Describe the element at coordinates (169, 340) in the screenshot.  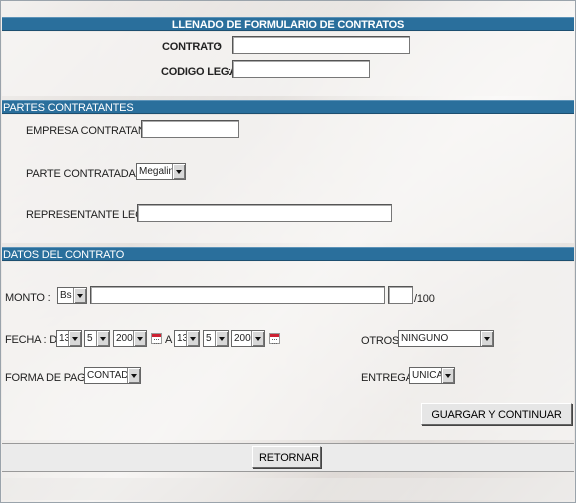
I see `fecha-a-label: A` at that location.